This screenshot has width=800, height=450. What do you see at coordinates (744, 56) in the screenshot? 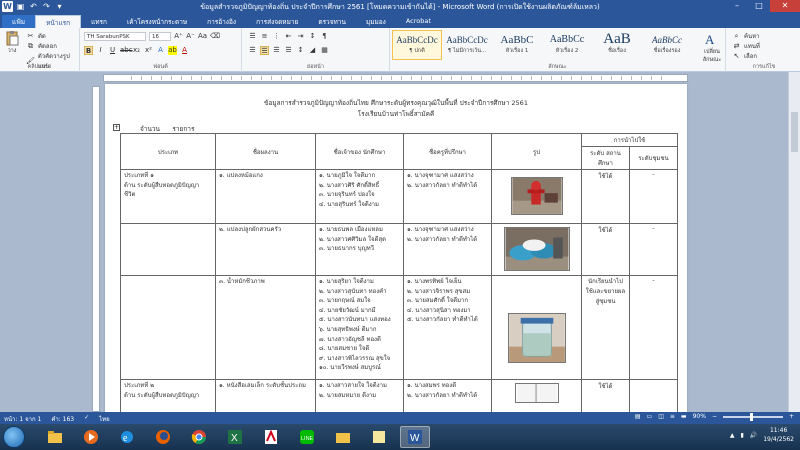
I see `select-button: ↖ เลือก` at bounding box center [744, 56].